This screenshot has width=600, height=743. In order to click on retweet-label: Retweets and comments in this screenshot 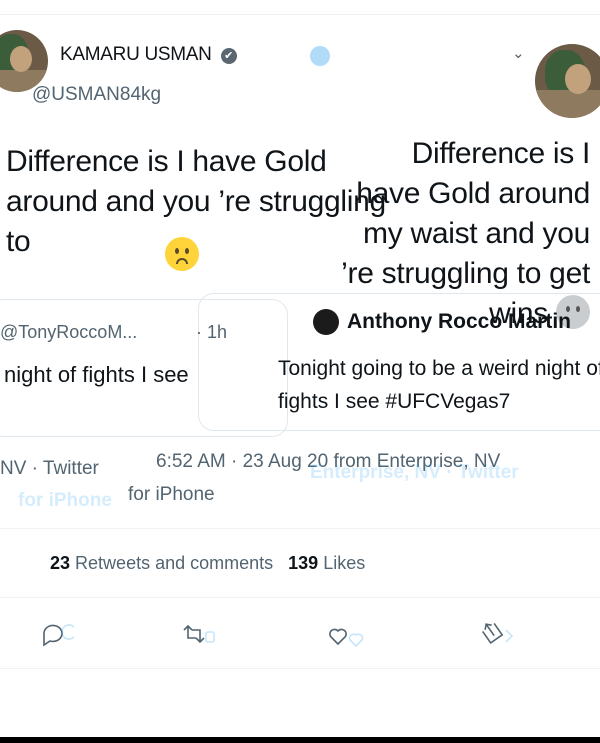, I will do `click(174, 563)`.